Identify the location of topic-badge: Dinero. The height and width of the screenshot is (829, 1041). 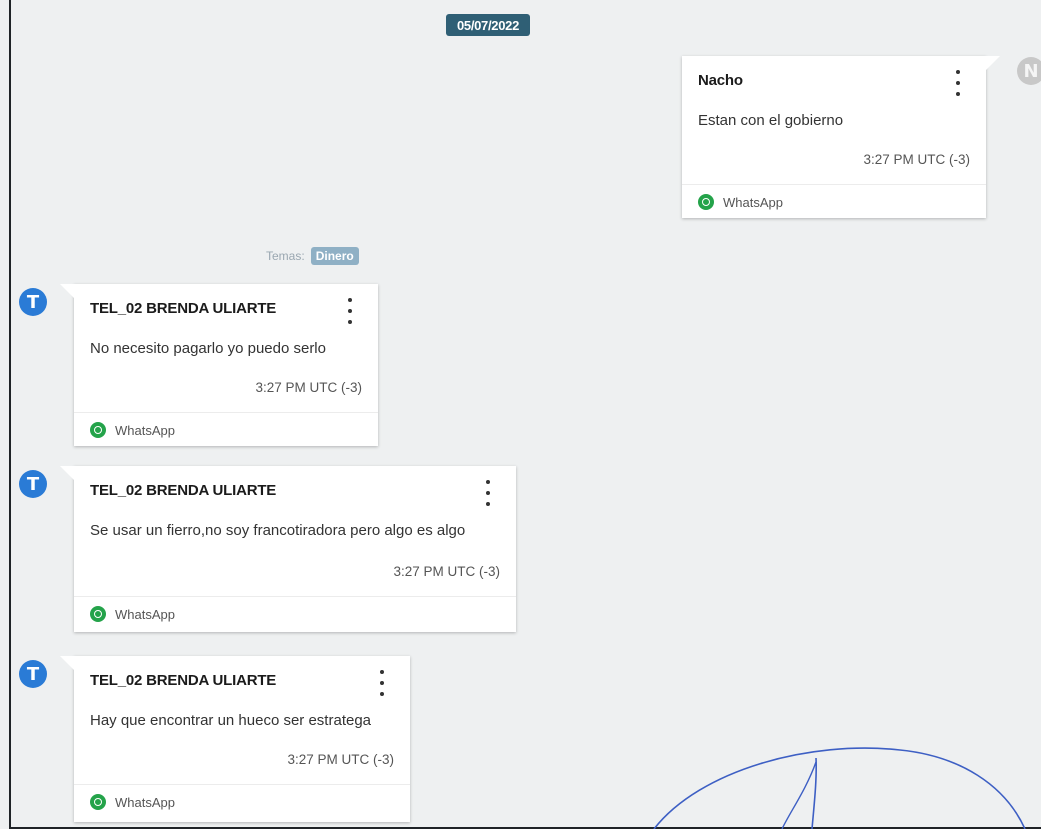
(334, 256).